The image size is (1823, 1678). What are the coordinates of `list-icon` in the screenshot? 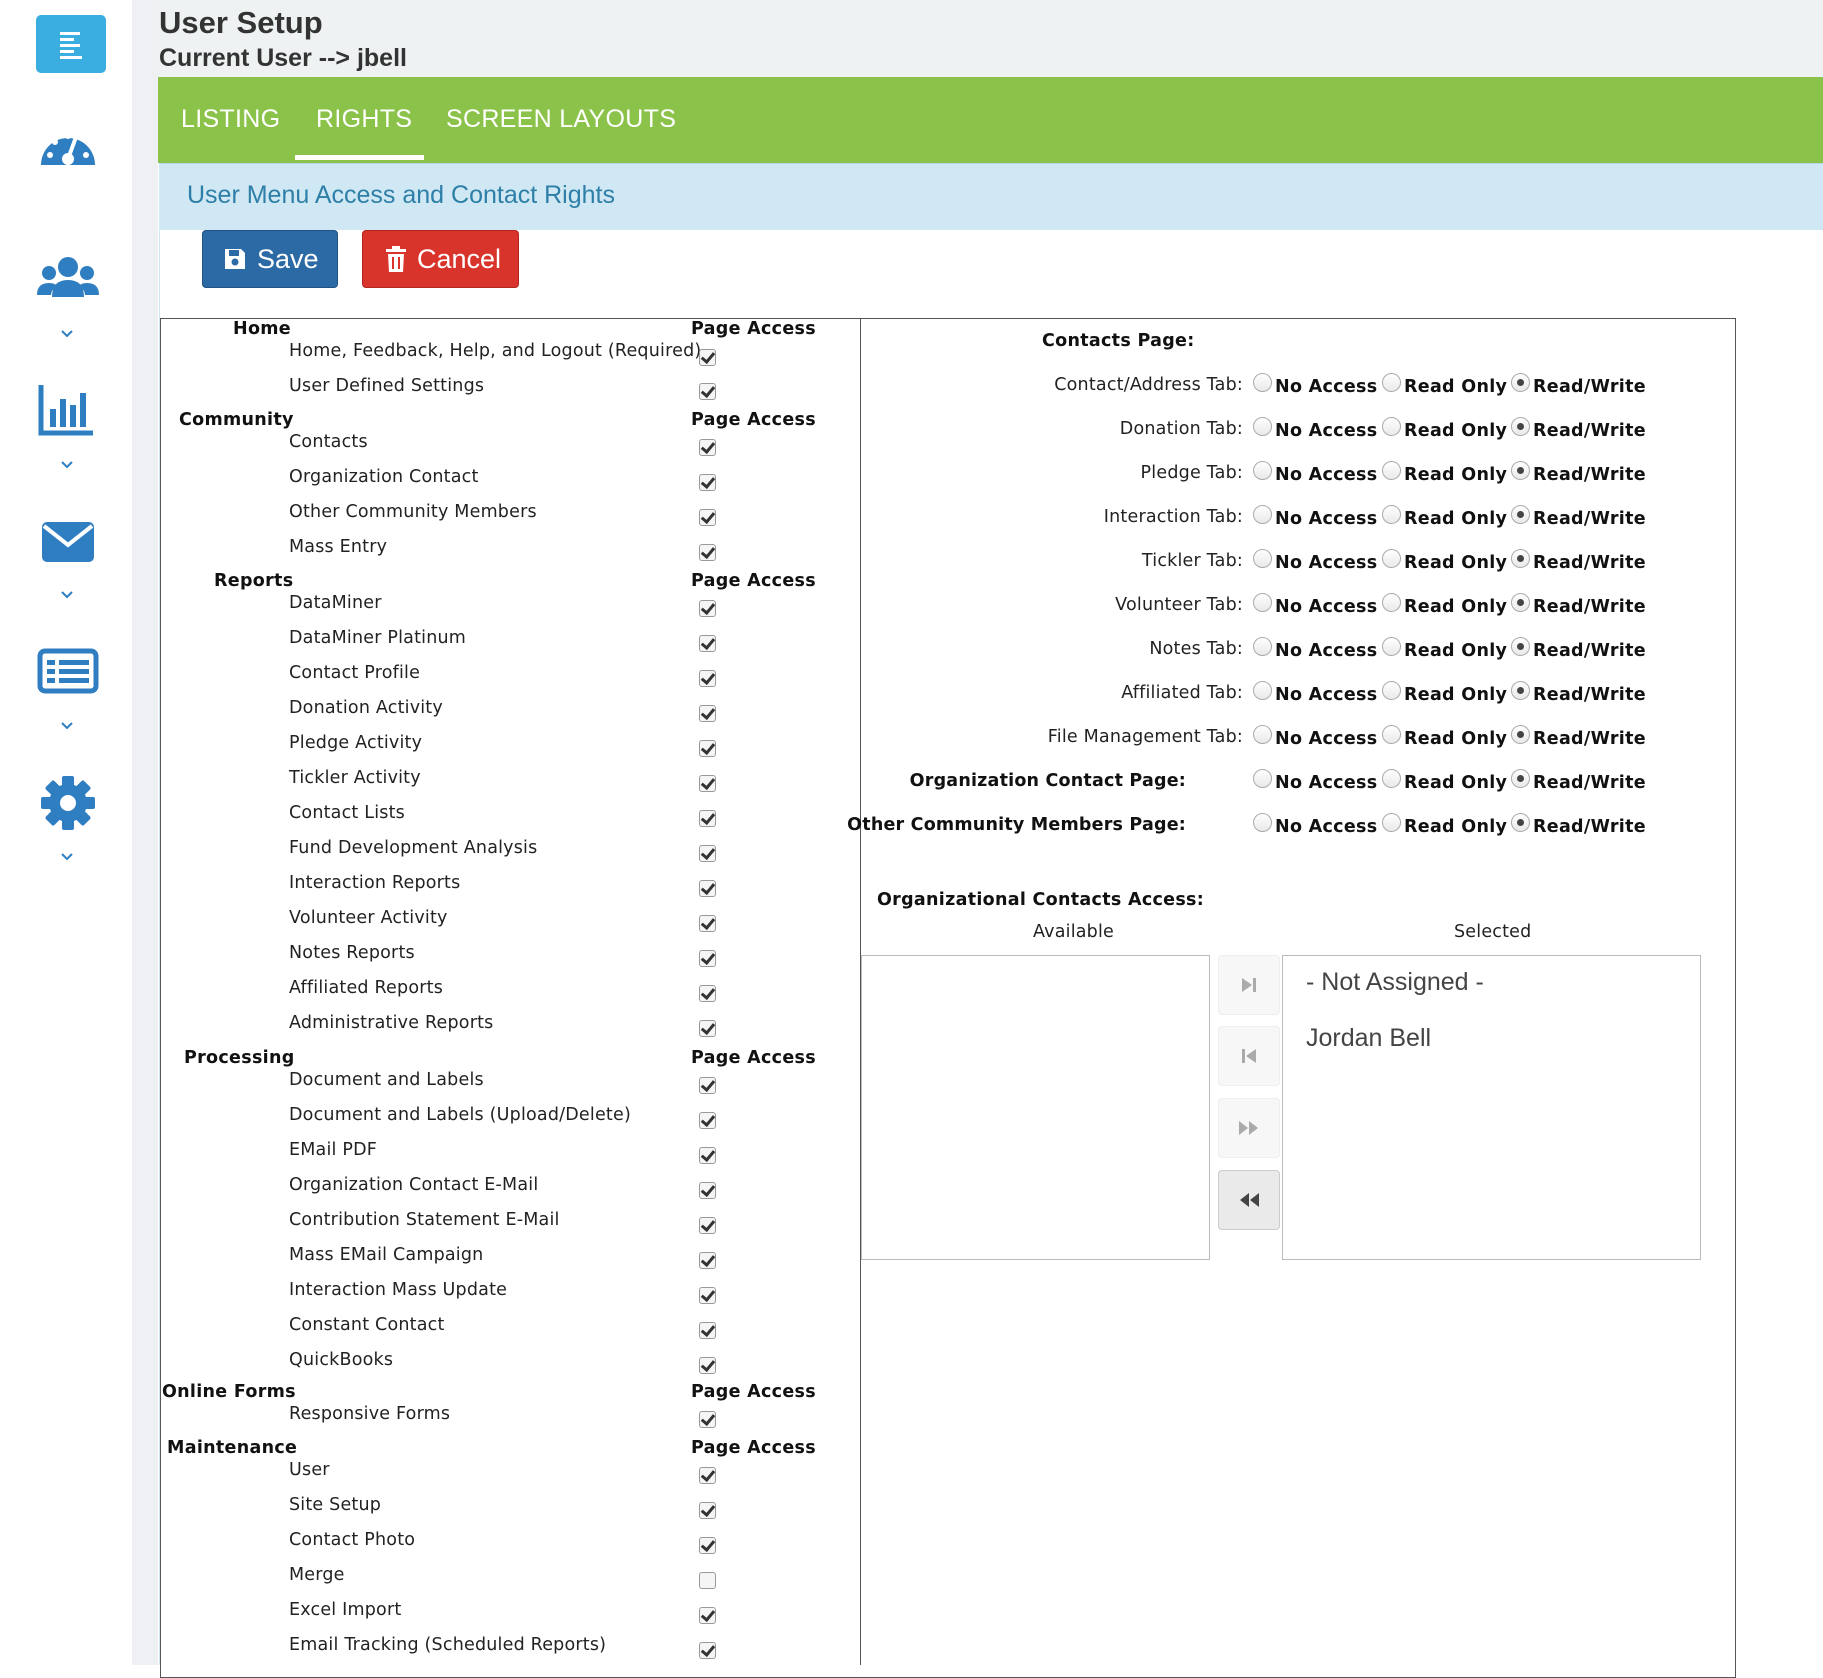 It's located at (68, 671).